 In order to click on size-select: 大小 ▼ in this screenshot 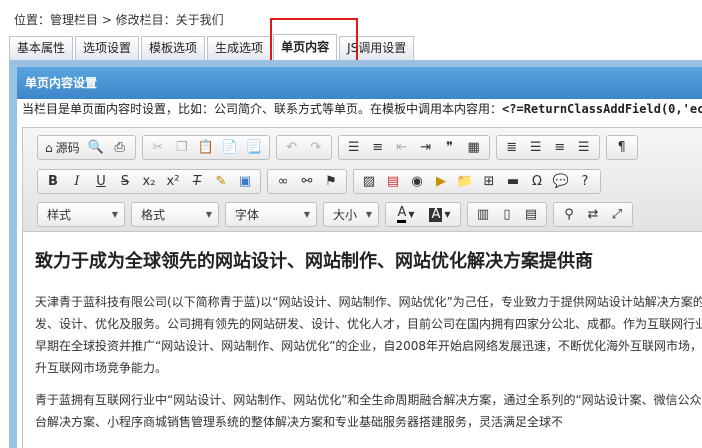, I will do `click(351, 214)`.